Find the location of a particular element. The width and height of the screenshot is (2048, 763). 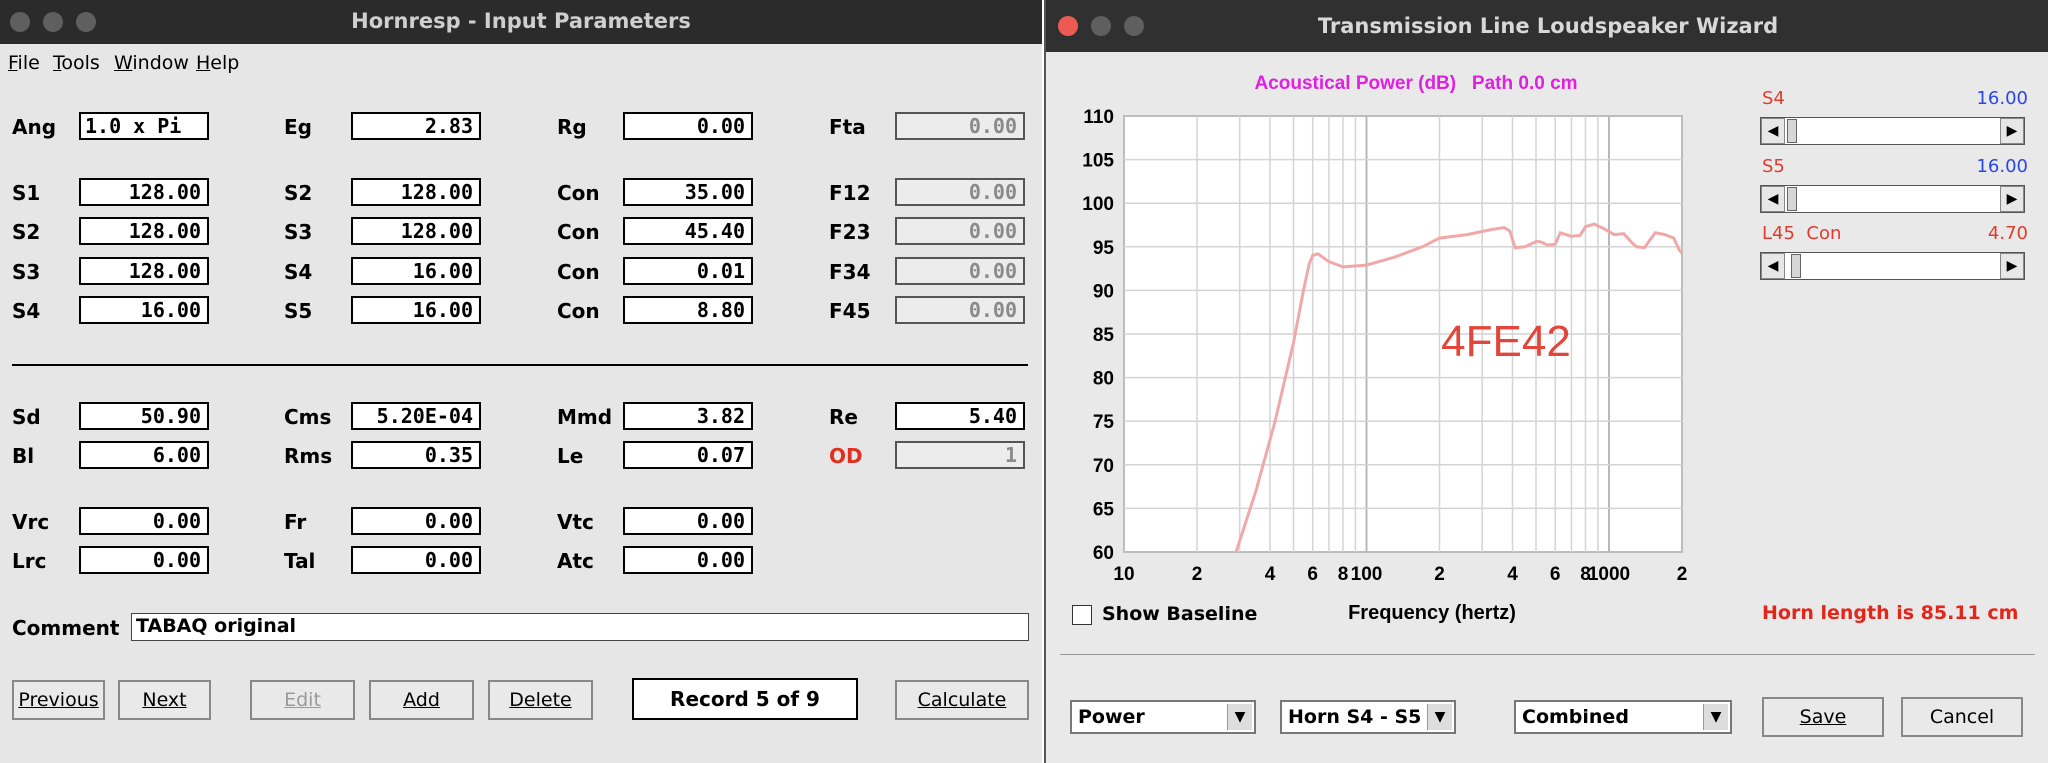

field-con-12: 35.00 is located at coordinates (688, 192).